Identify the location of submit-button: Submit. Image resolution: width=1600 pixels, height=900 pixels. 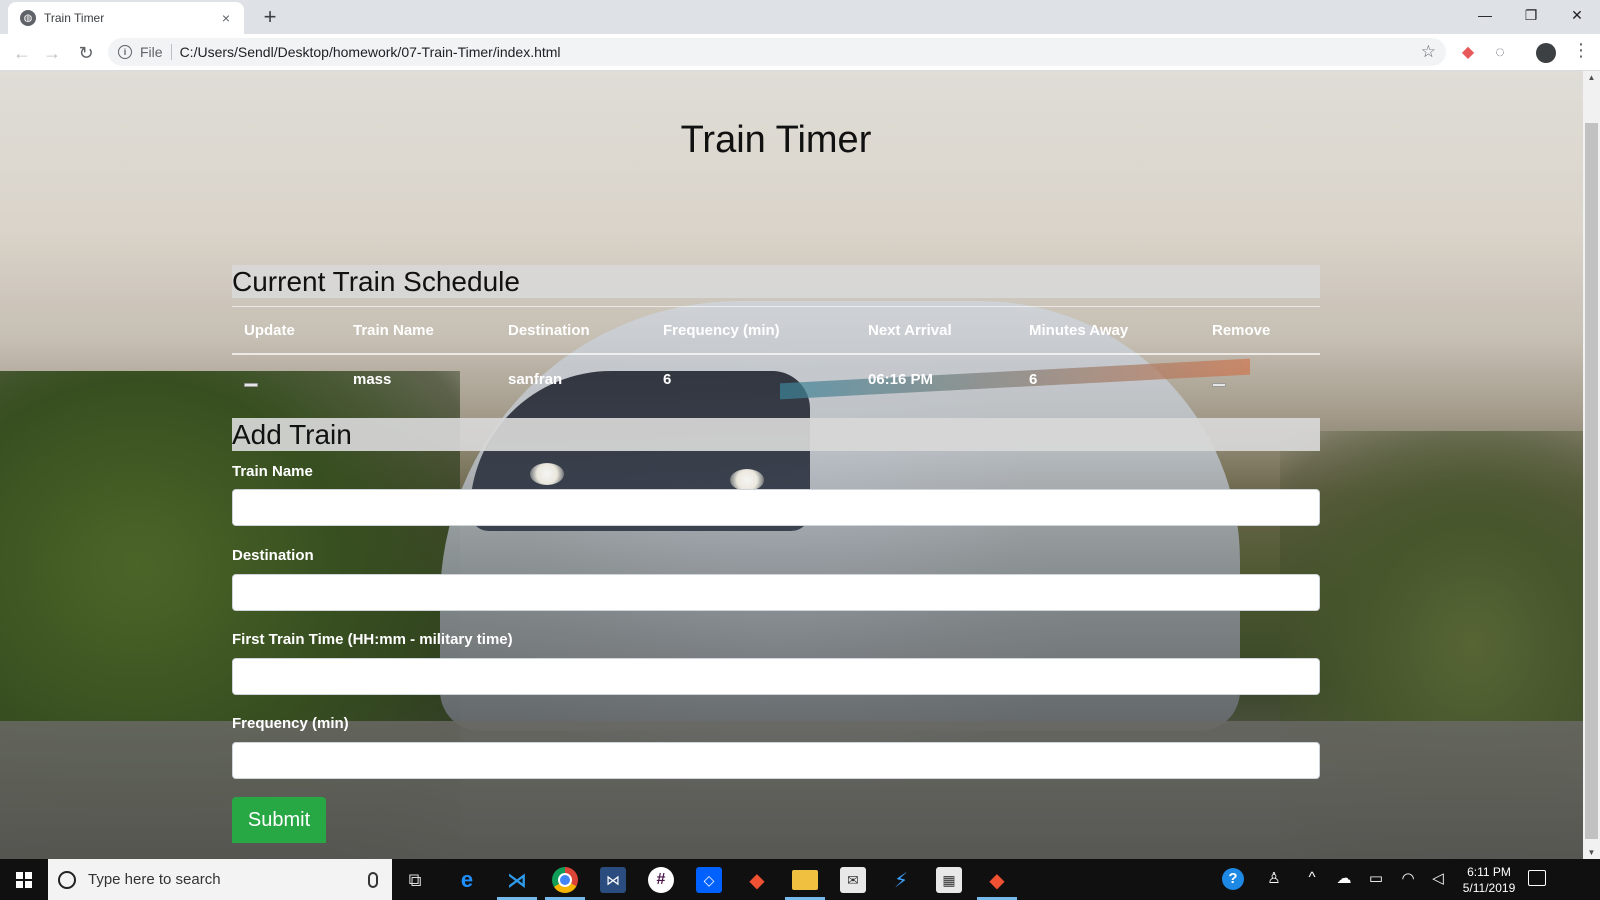
(279, 820).